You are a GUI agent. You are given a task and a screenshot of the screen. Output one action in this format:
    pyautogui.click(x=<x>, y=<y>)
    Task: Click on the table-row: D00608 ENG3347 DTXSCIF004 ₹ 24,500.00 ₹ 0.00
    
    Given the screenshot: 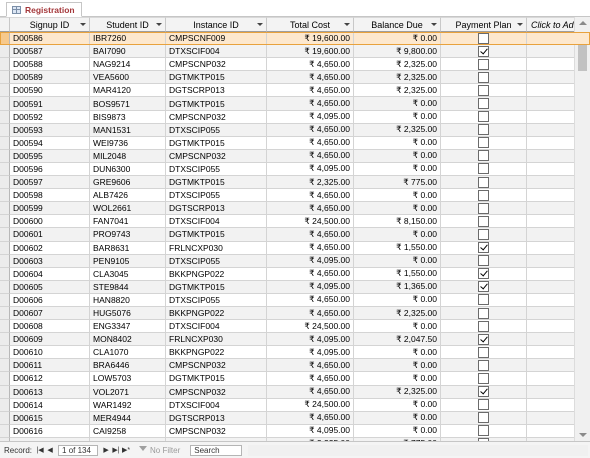 What is the action you would take?
    pyautogui.click(x=295, y=327)
    